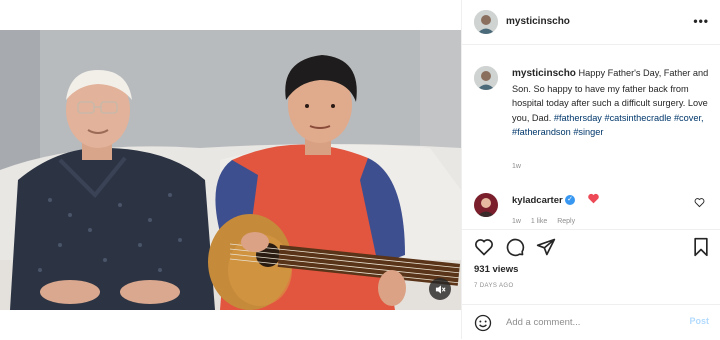 The width and height of the screenshot is (720, 340). What do you see at coordinates (566, 221) in the screenshot?
I see `comment-reply-button: Reply` at bounding box center [566, 221].